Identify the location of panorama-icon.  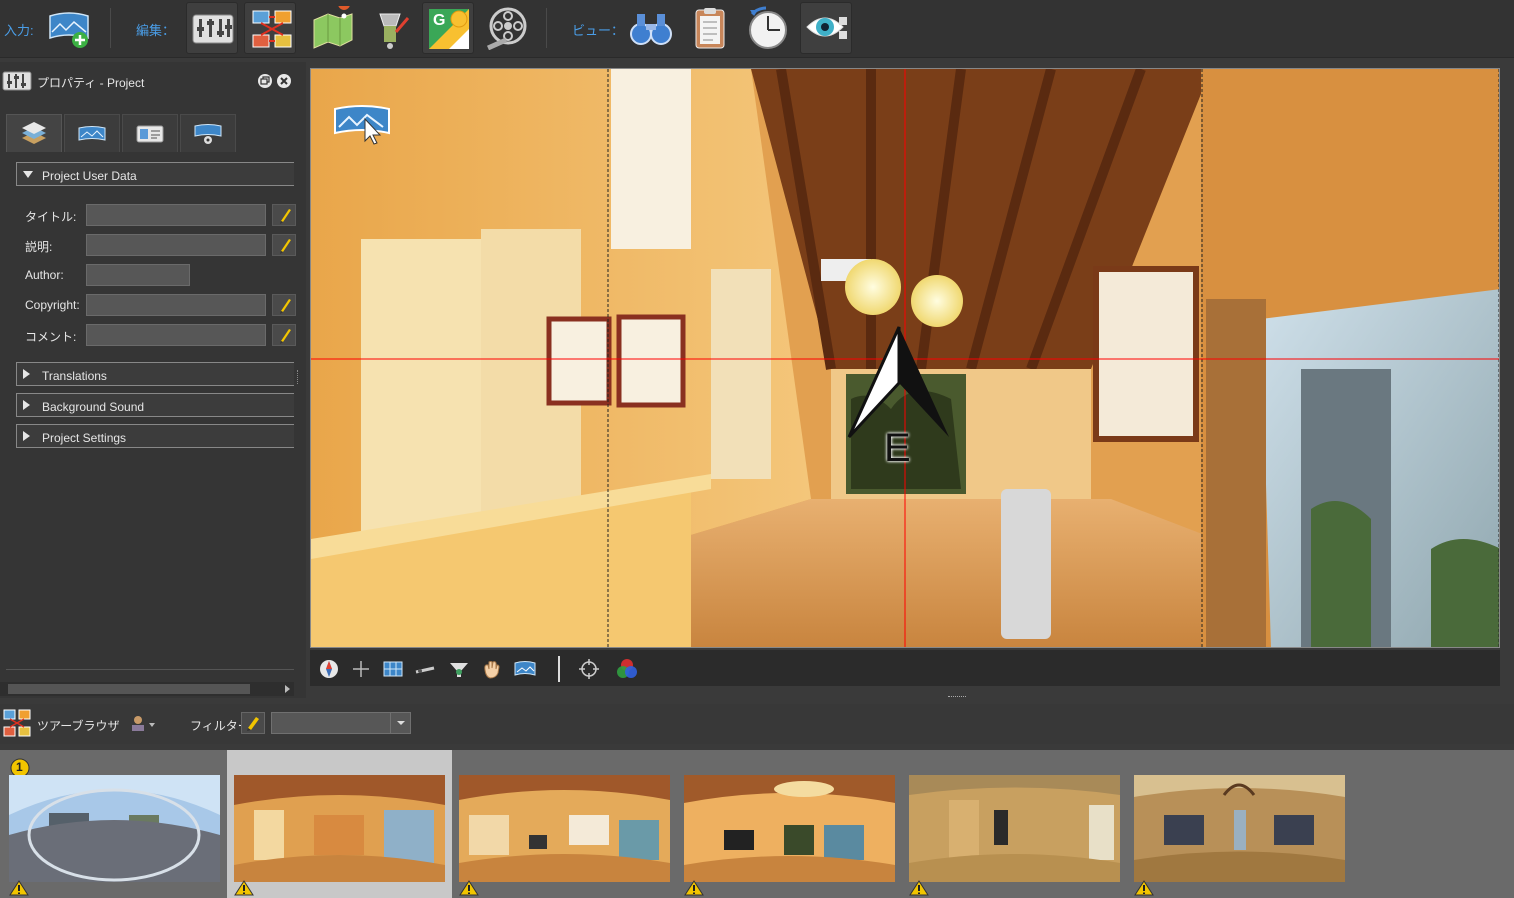
(92, 133).